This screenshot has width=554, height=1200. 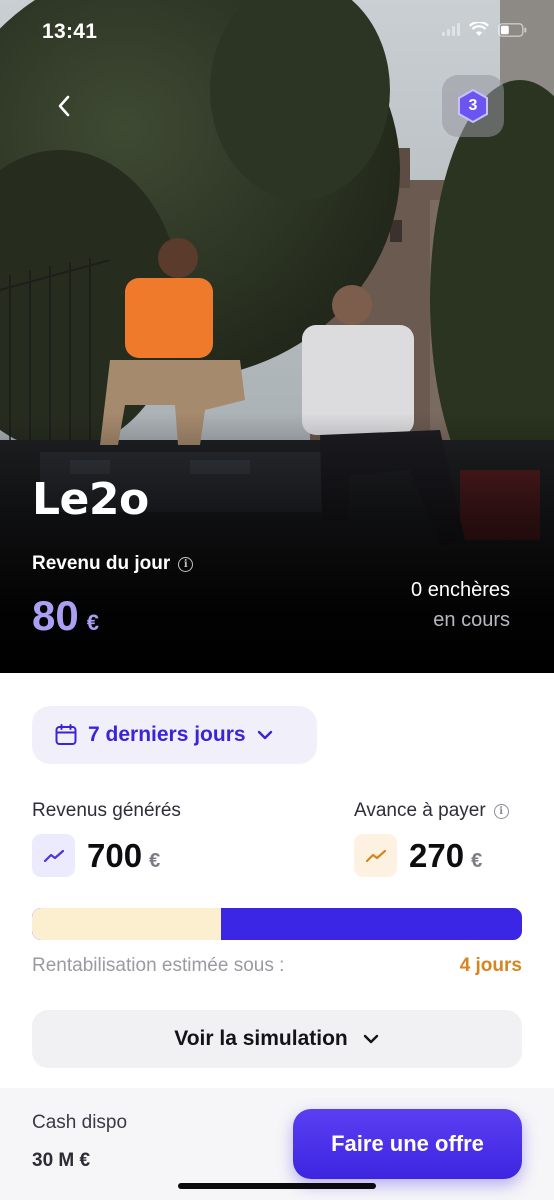 I want to click on artist-name: Le2o, so click(x=90, y=499).